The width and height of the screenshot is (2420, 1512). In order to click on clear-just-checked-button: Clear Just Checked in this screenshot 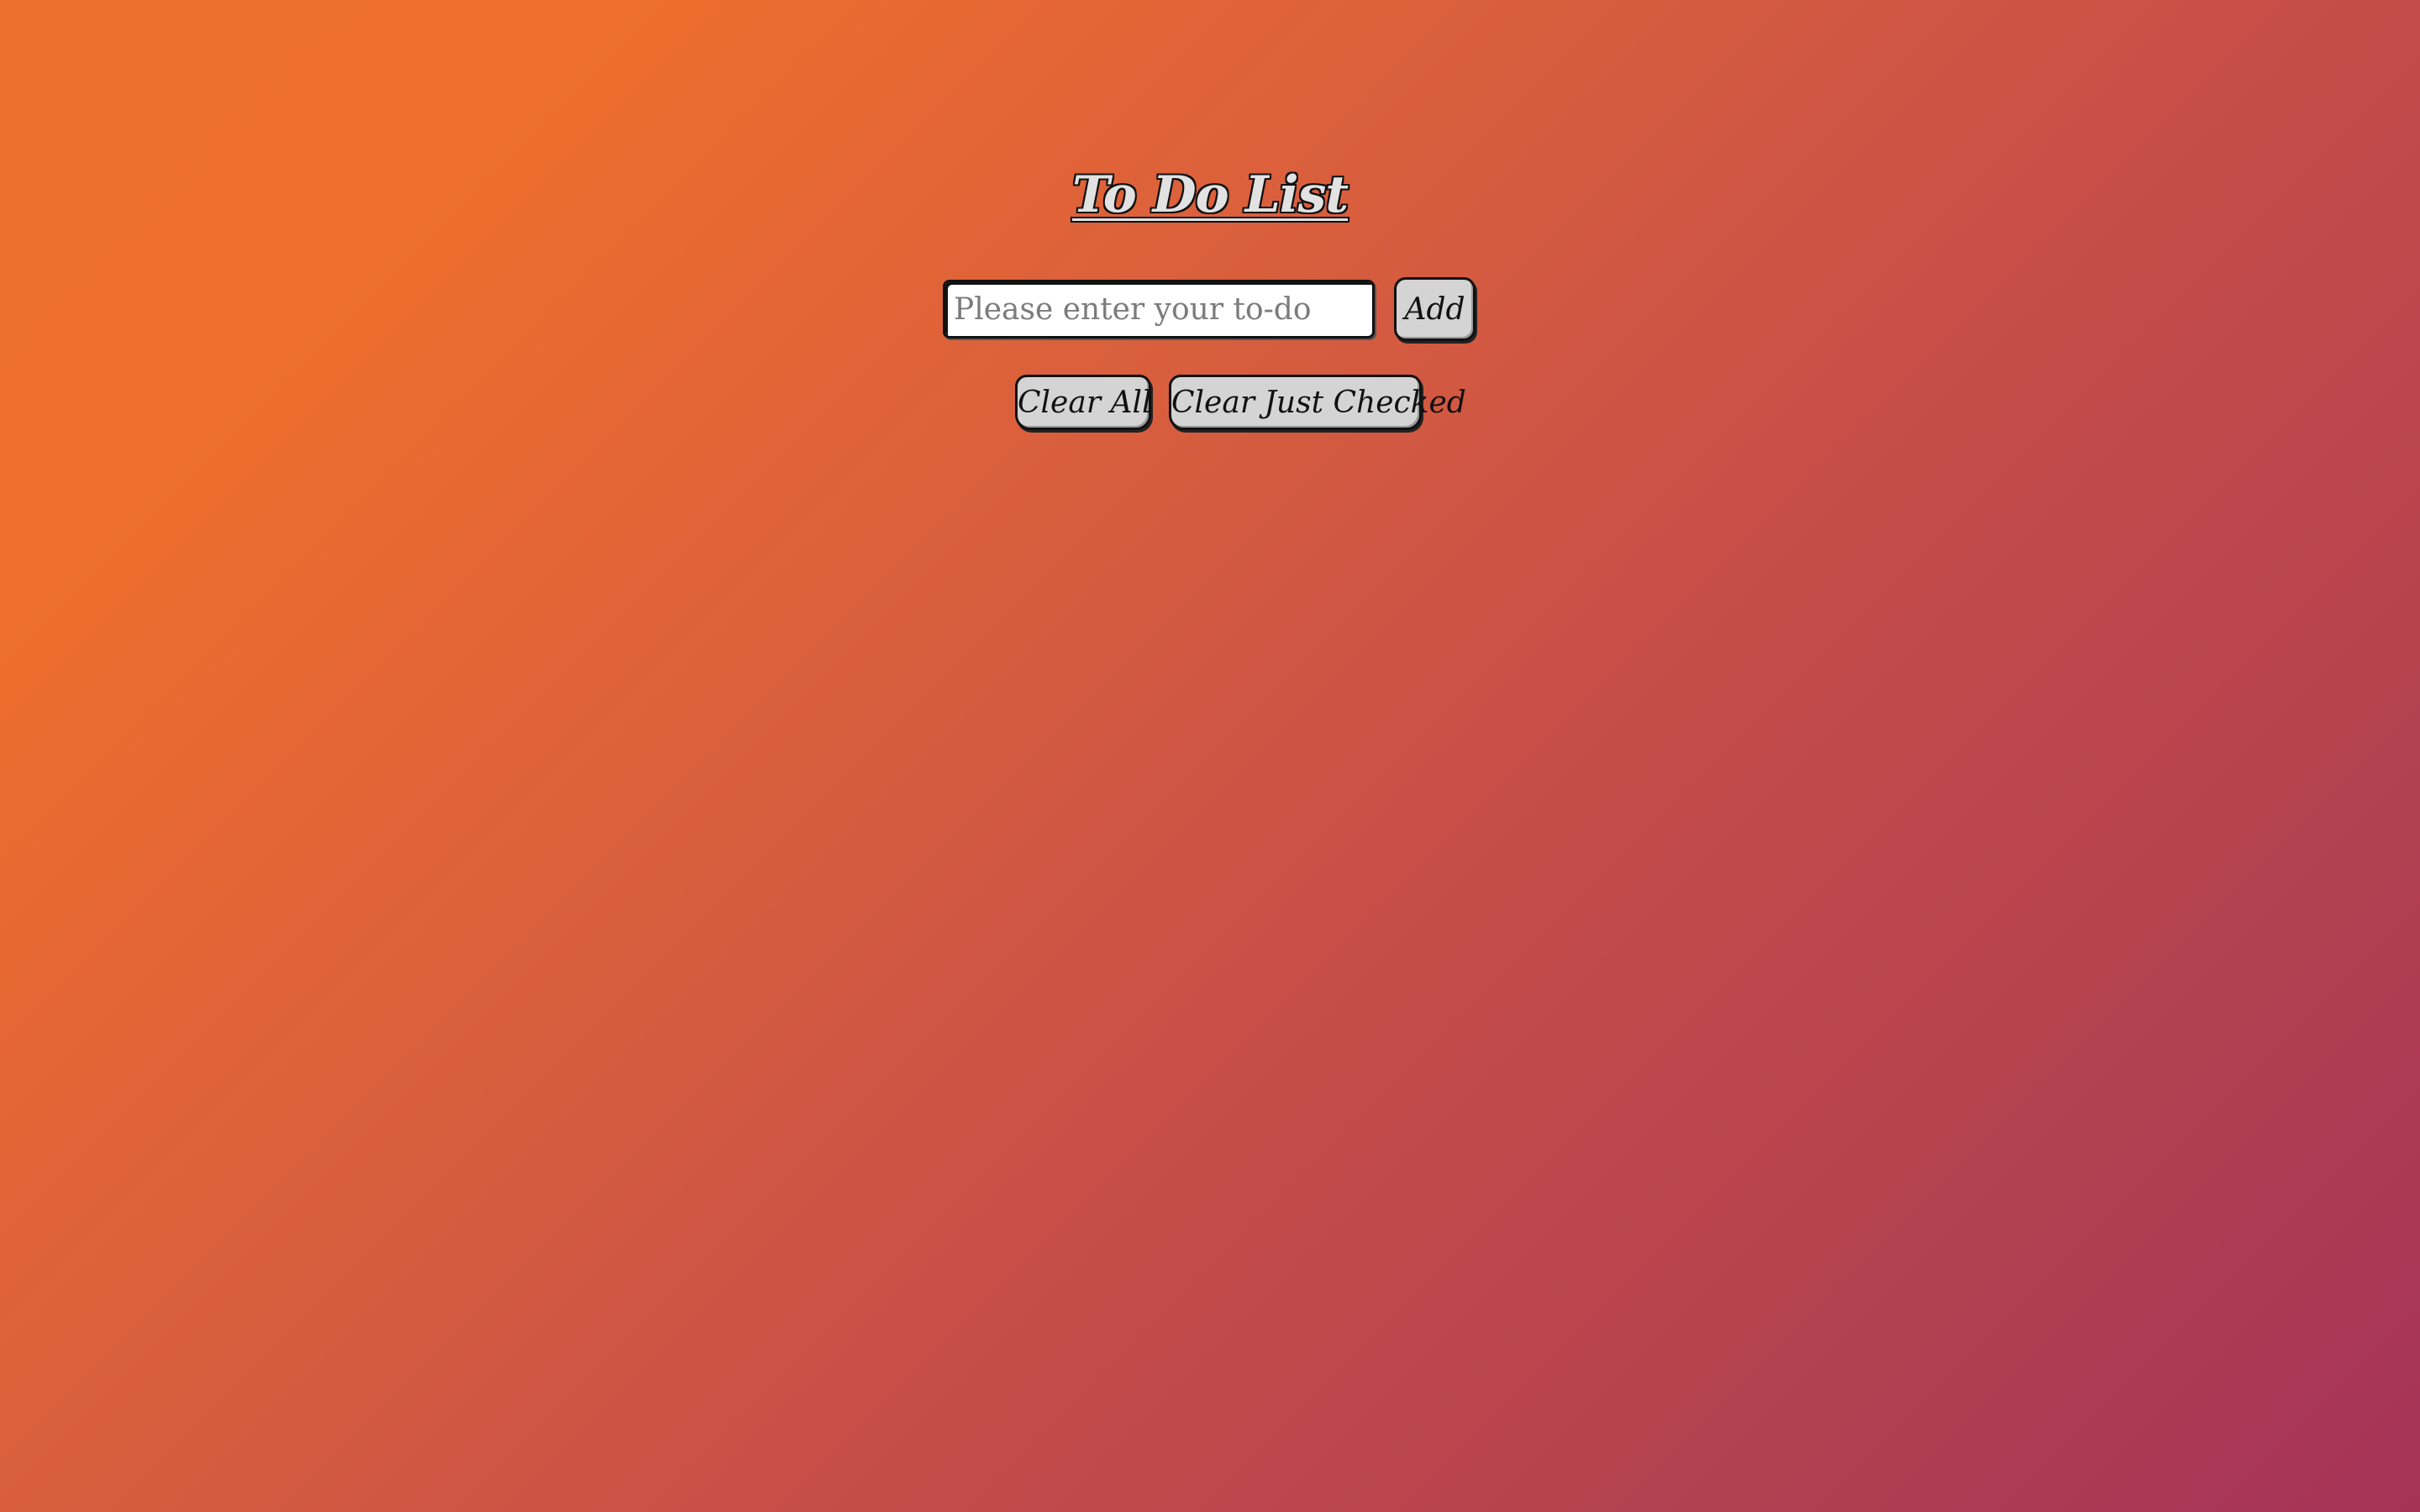, I will do `click(1317, 402)`.